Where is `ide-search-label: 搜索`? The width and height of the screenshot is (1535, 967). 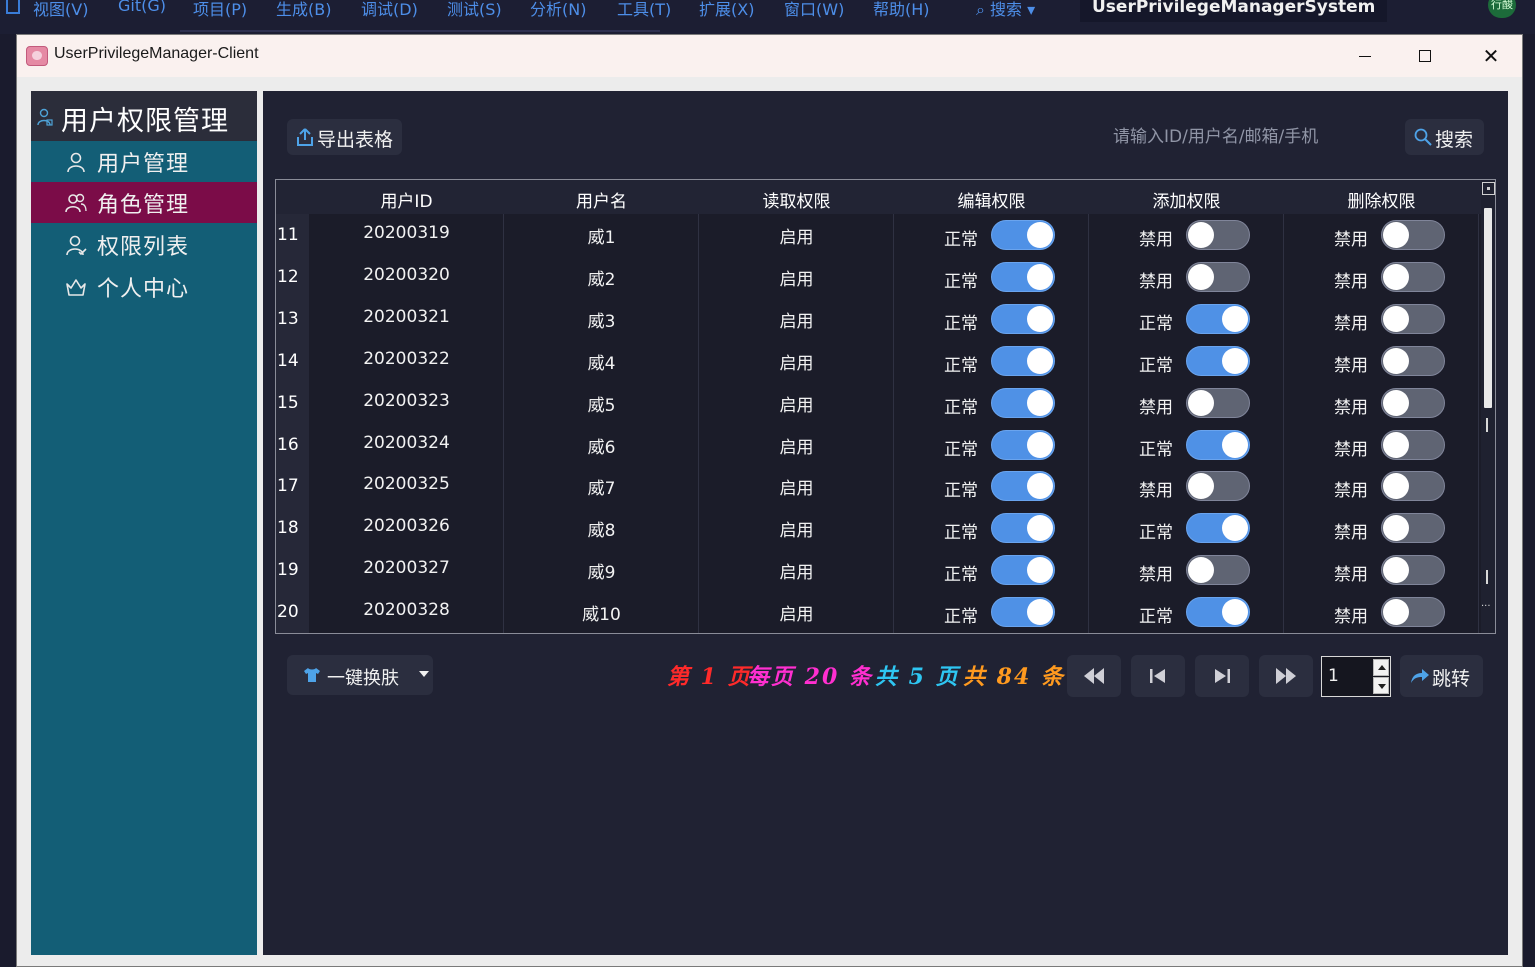 ide-search-label: 搜索 is located at coordinates (1006, 9).